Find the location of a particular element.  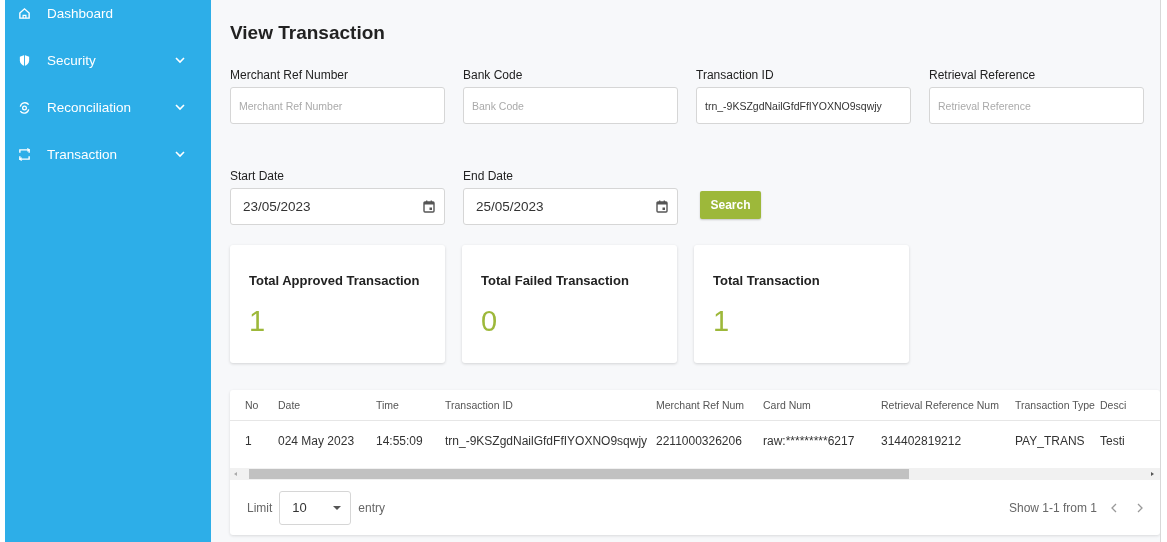

column-header: Date is located at coordinates (289, 405).